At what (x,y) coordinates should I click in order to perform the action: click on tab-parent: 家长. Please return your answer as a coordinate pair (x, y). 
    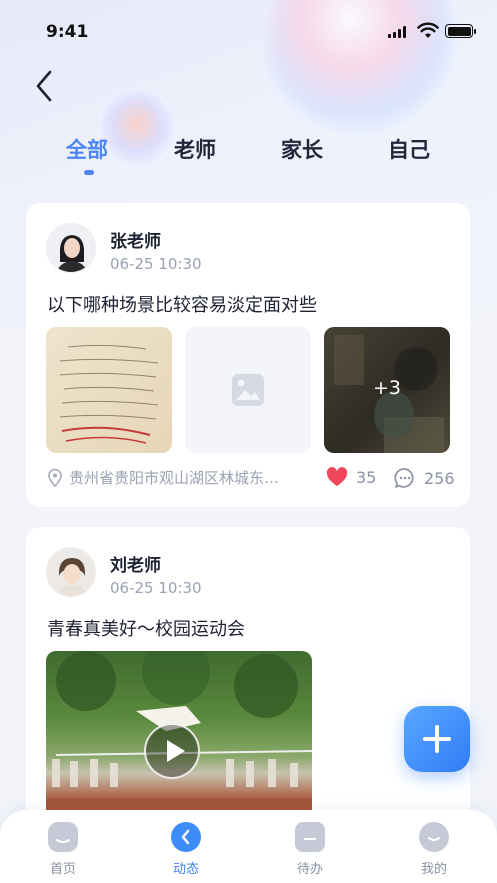
    Looking at the image, I should click on (302, 149).